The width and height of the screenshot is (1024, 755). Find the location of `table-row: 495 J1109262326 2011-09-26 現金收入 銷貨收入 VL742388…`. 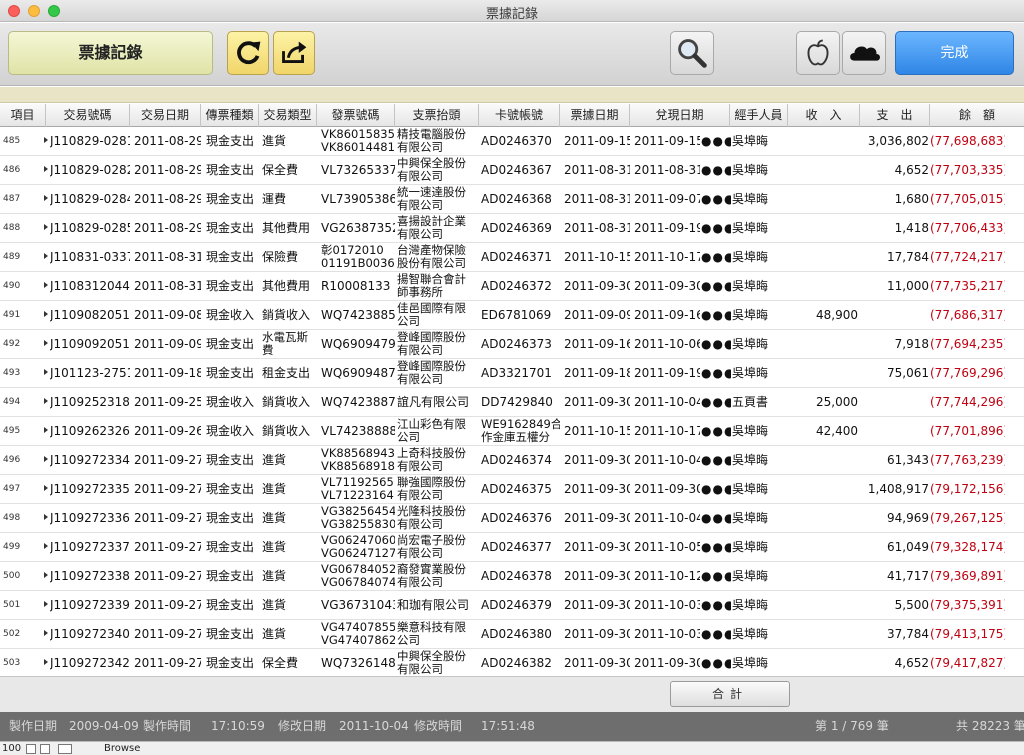

table-row: 495 J1109262326 2011-09-26 現金收入 銷貨收入 VL742388… is located at coordinates (512, 431).